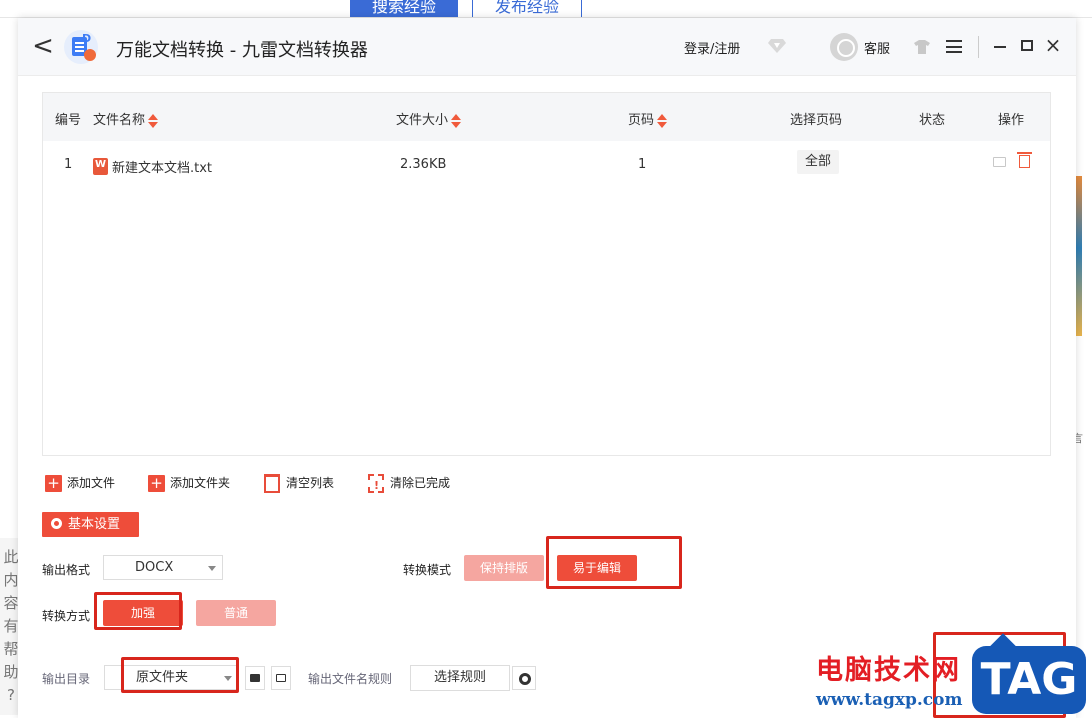  I want to click on clear-list-button: 清空列表, so click(299, 483).